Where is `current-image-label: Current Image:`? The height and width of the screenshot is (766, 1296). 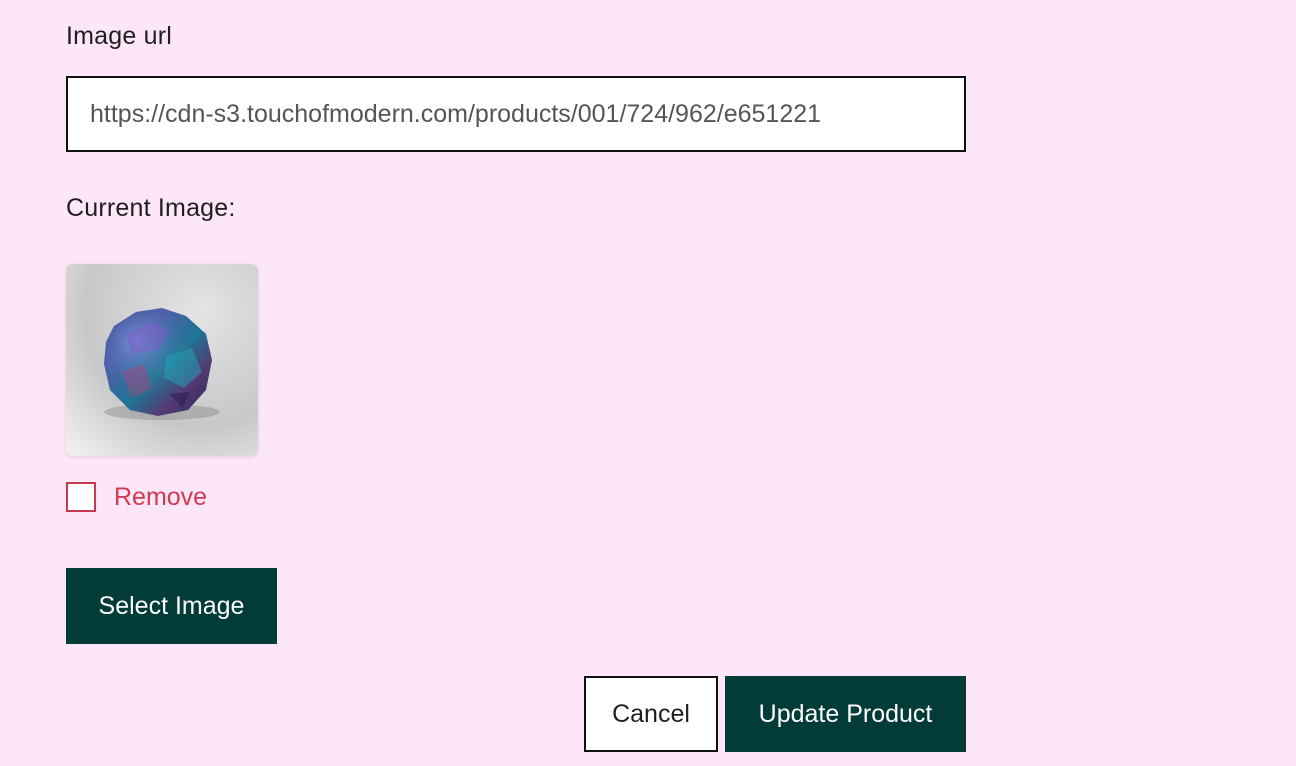
current-image-label: Current Image: is located at coordinates (151, 208).